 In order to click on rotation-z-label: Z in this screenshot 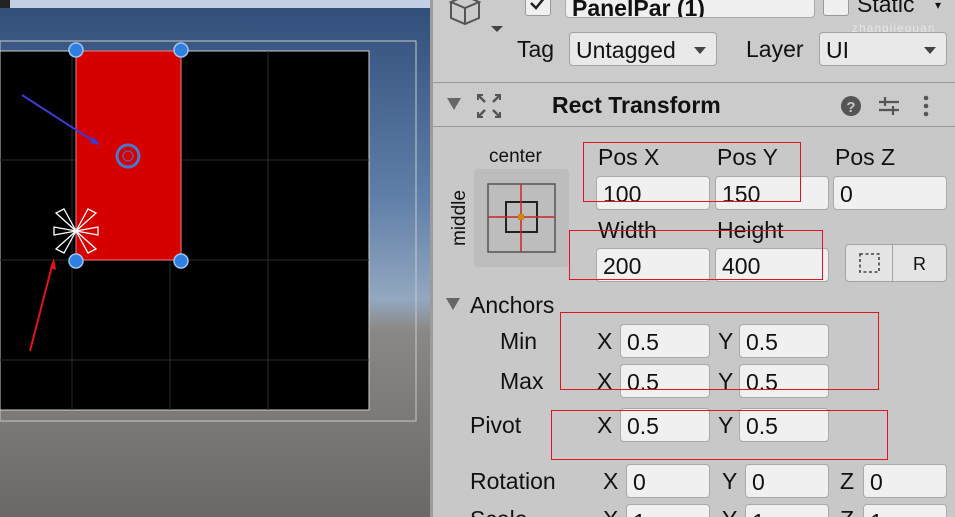, I will do `click(847, 481)`.